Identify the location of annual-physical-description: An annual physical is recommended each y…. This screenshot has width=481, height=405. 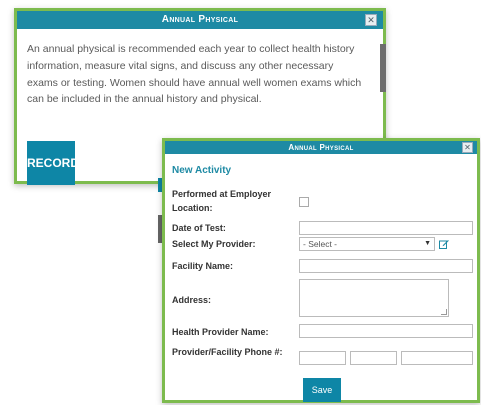
(194, 74).